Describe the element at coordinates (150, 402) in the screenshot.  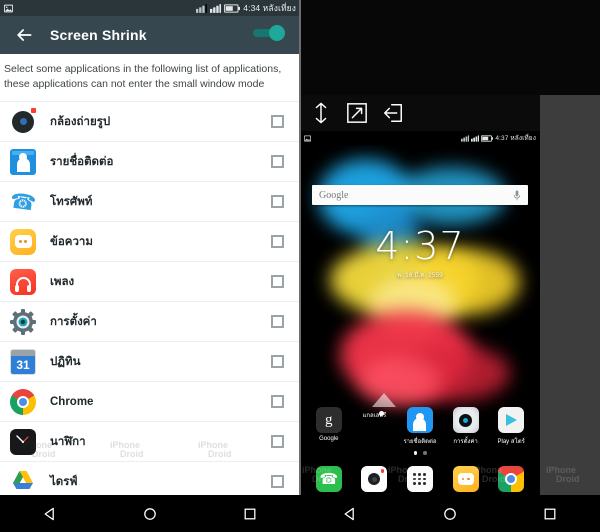
I see `list-item: Chrome` at that location.